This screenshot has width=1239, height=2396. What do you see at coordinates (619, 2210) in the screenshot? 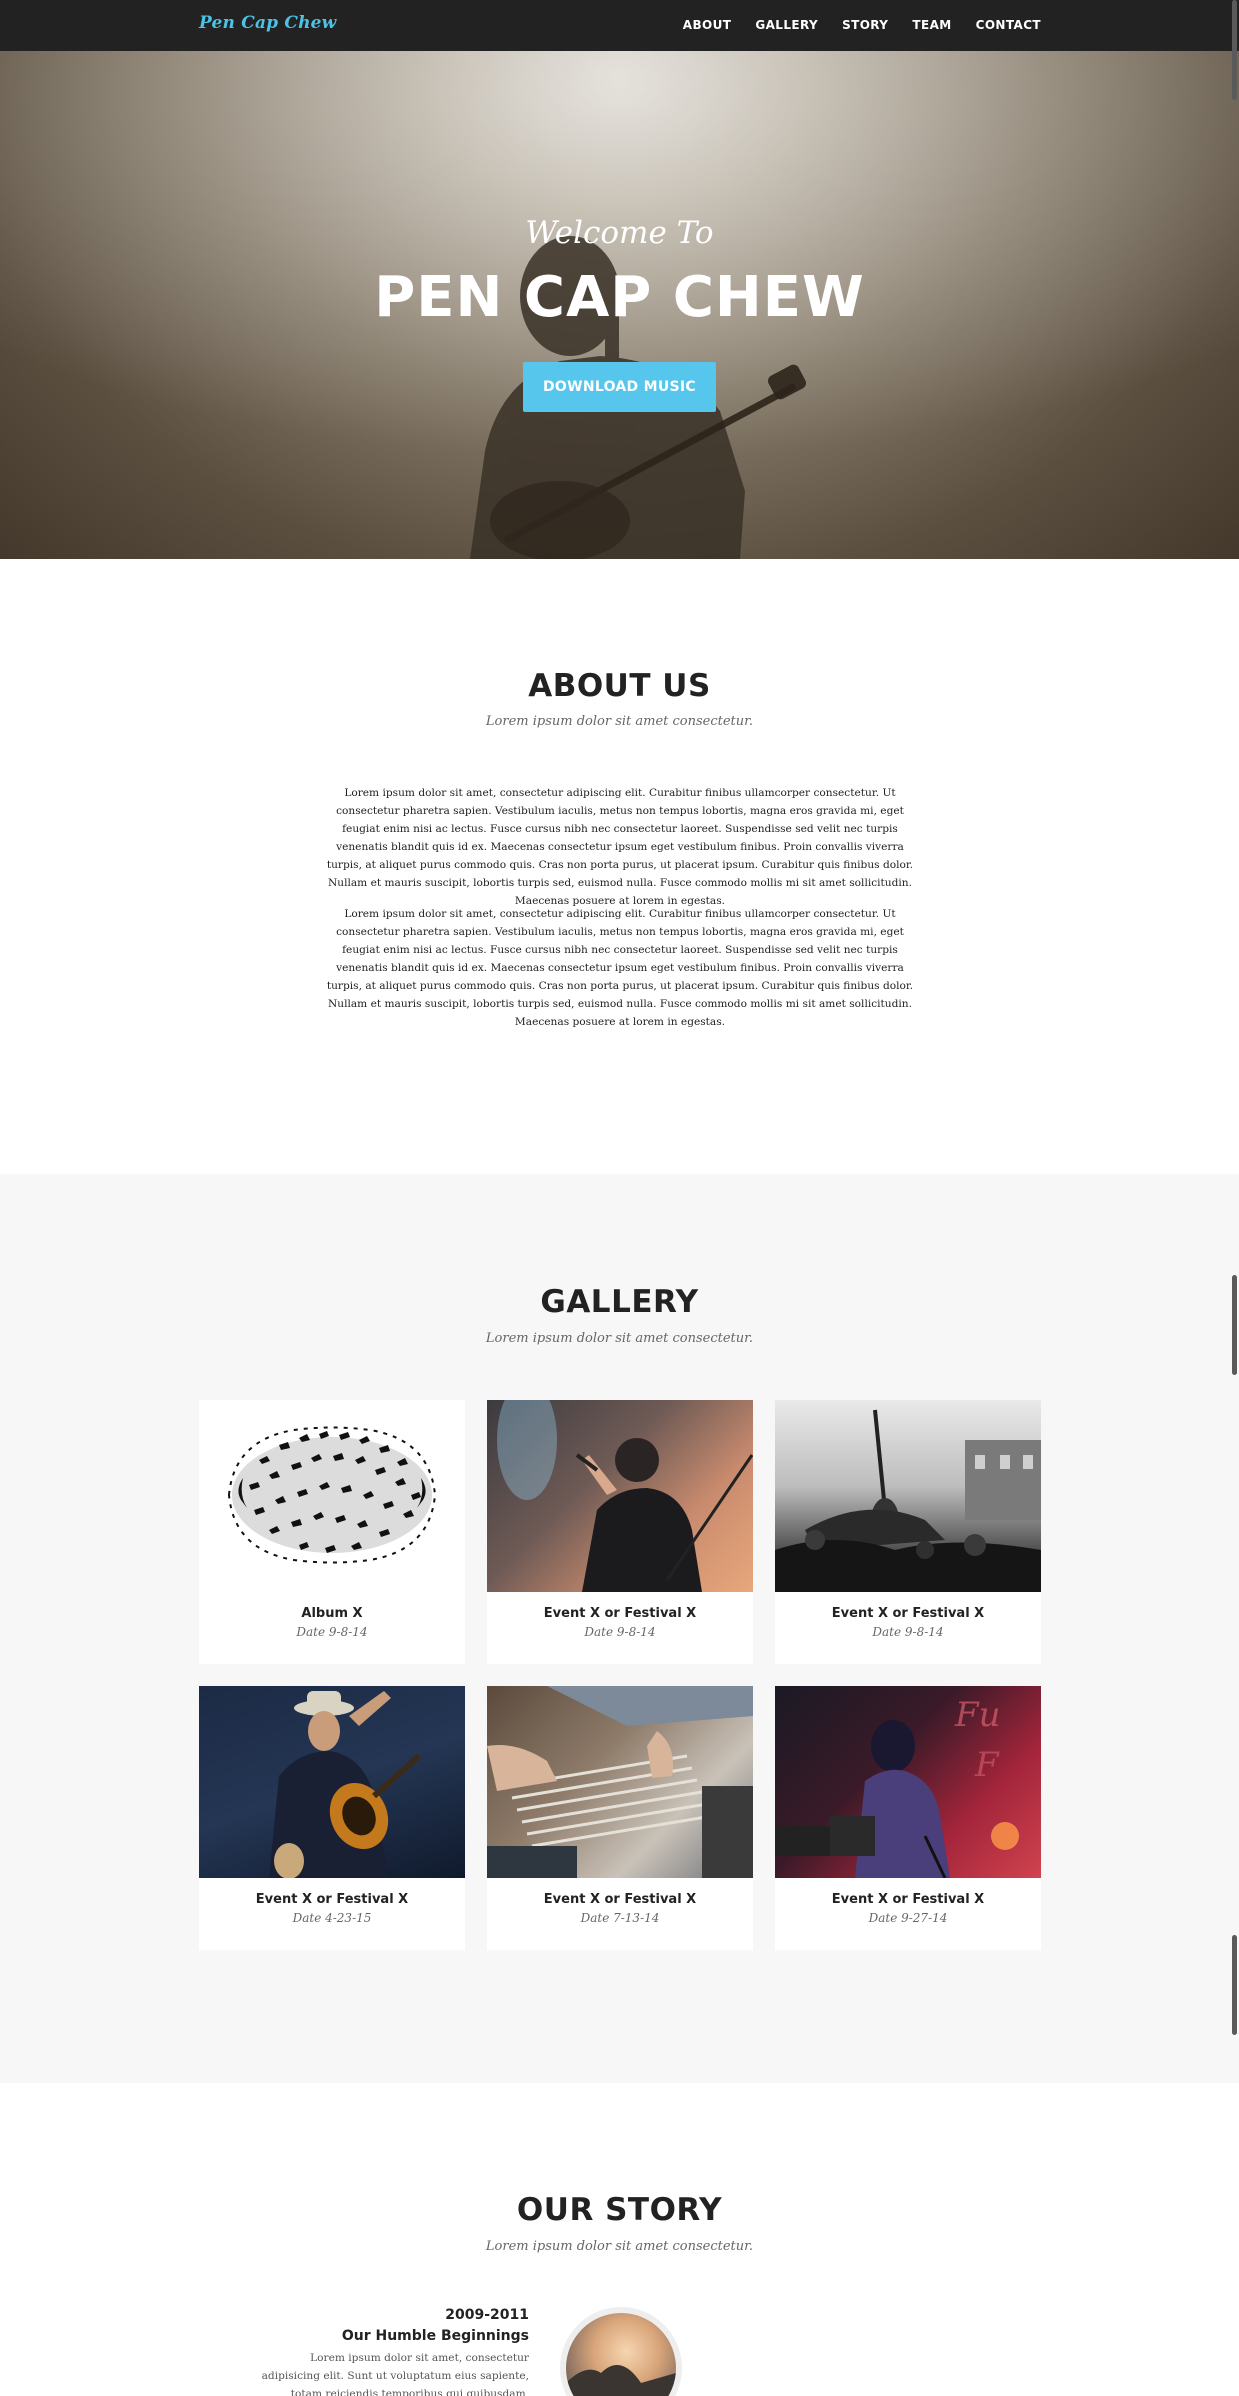
I see `story-title: OUR STORY` at bounding box center [619, 2210].